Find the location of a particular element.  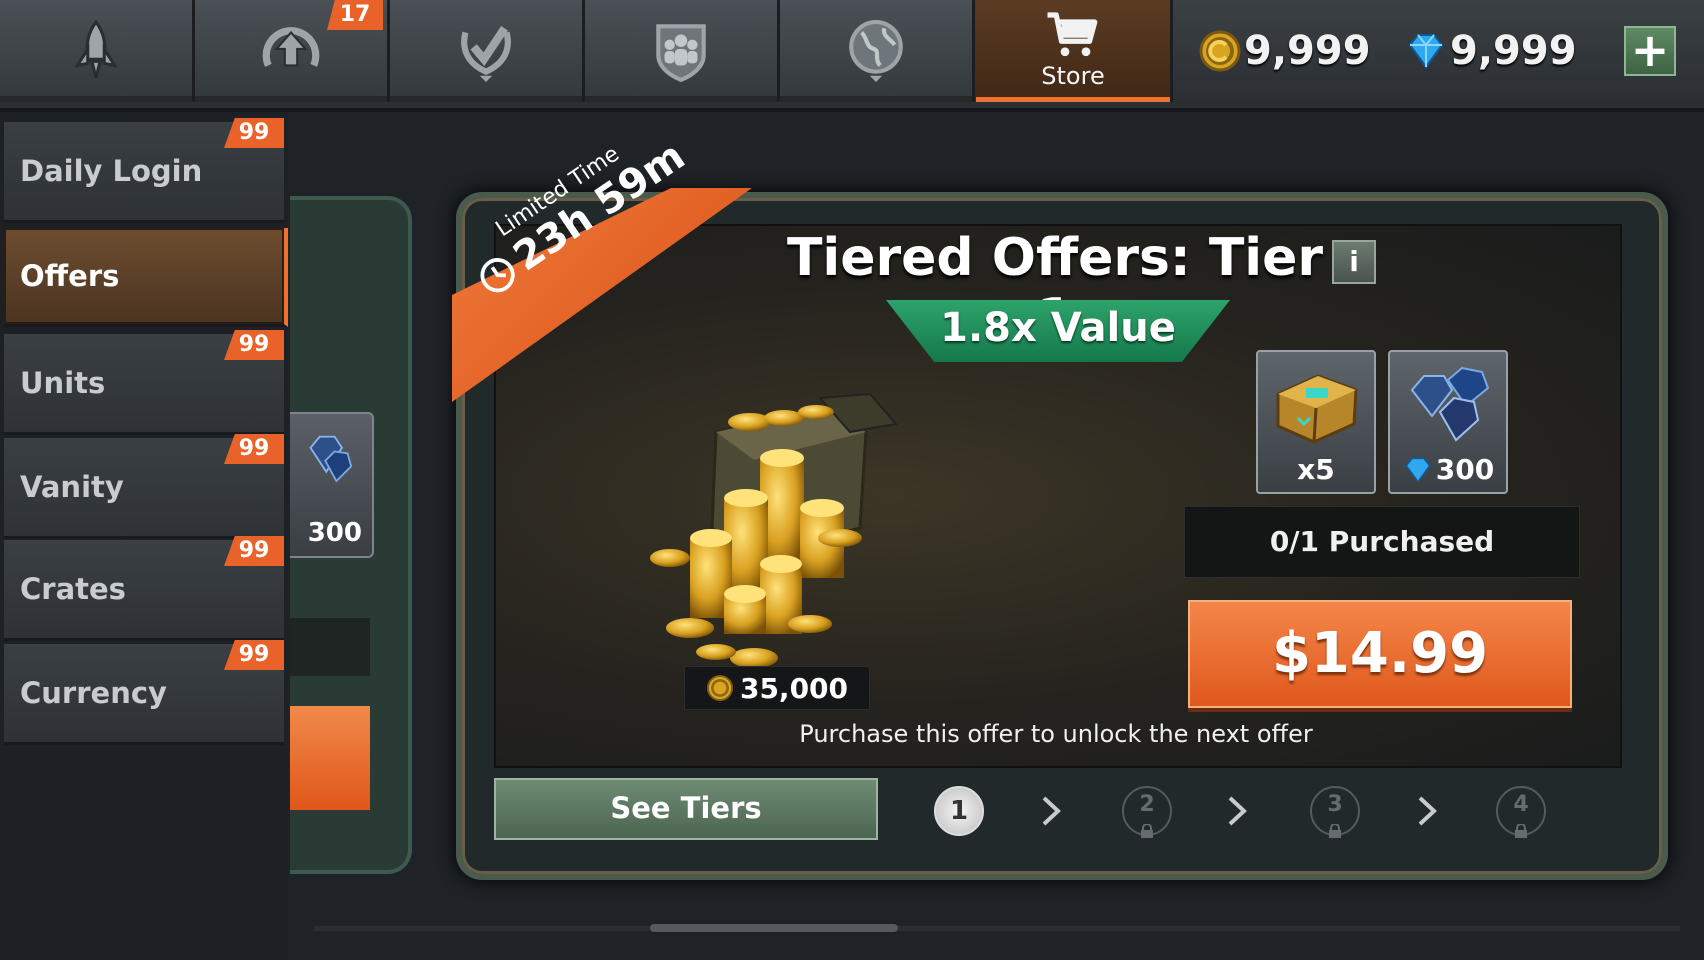

tier-step-locked: 3 is located at coordinates (1335, 812).